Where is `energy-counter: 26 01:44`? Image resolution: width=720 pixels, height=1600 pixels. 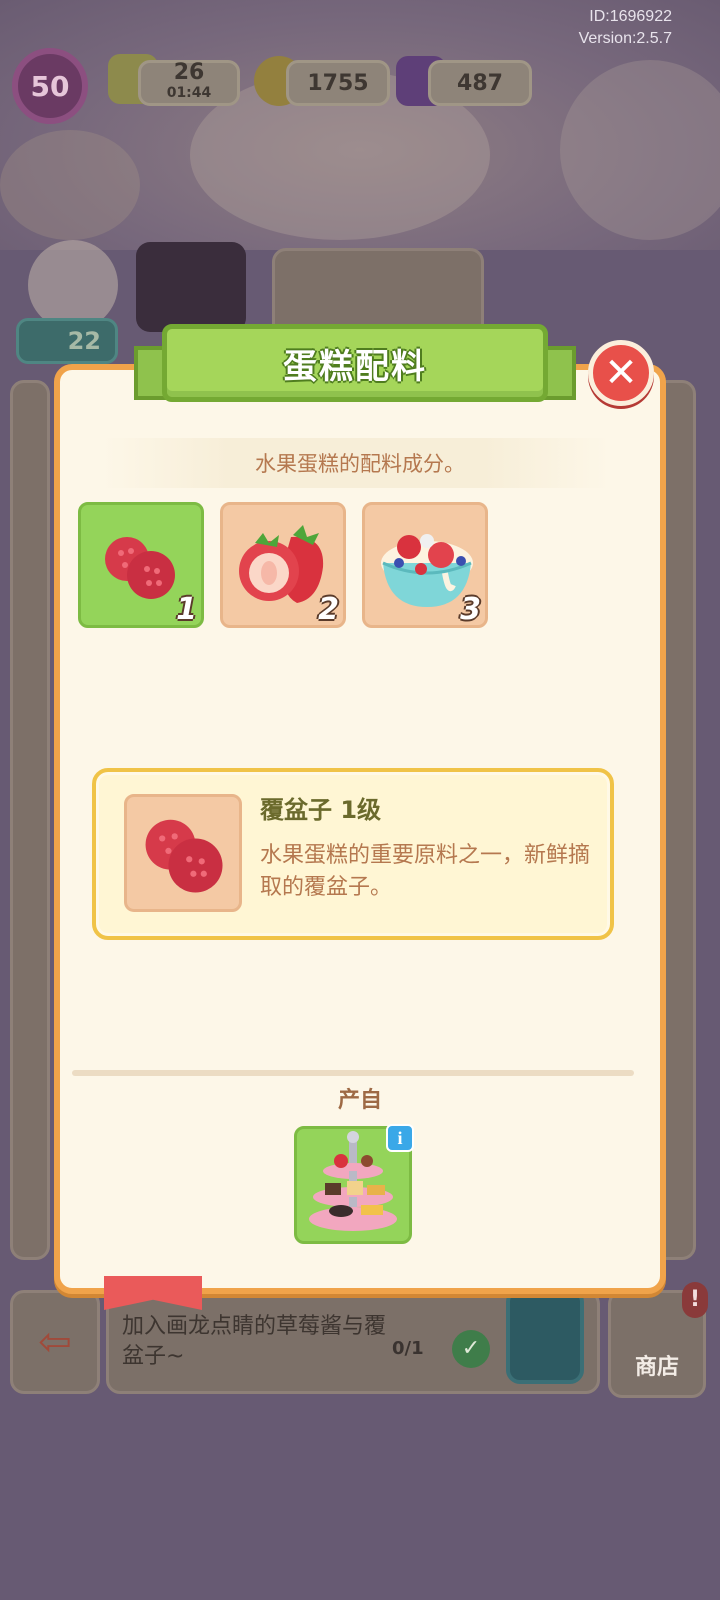 energy-counter: 26 01:44 is located at coordinates (189, 83).